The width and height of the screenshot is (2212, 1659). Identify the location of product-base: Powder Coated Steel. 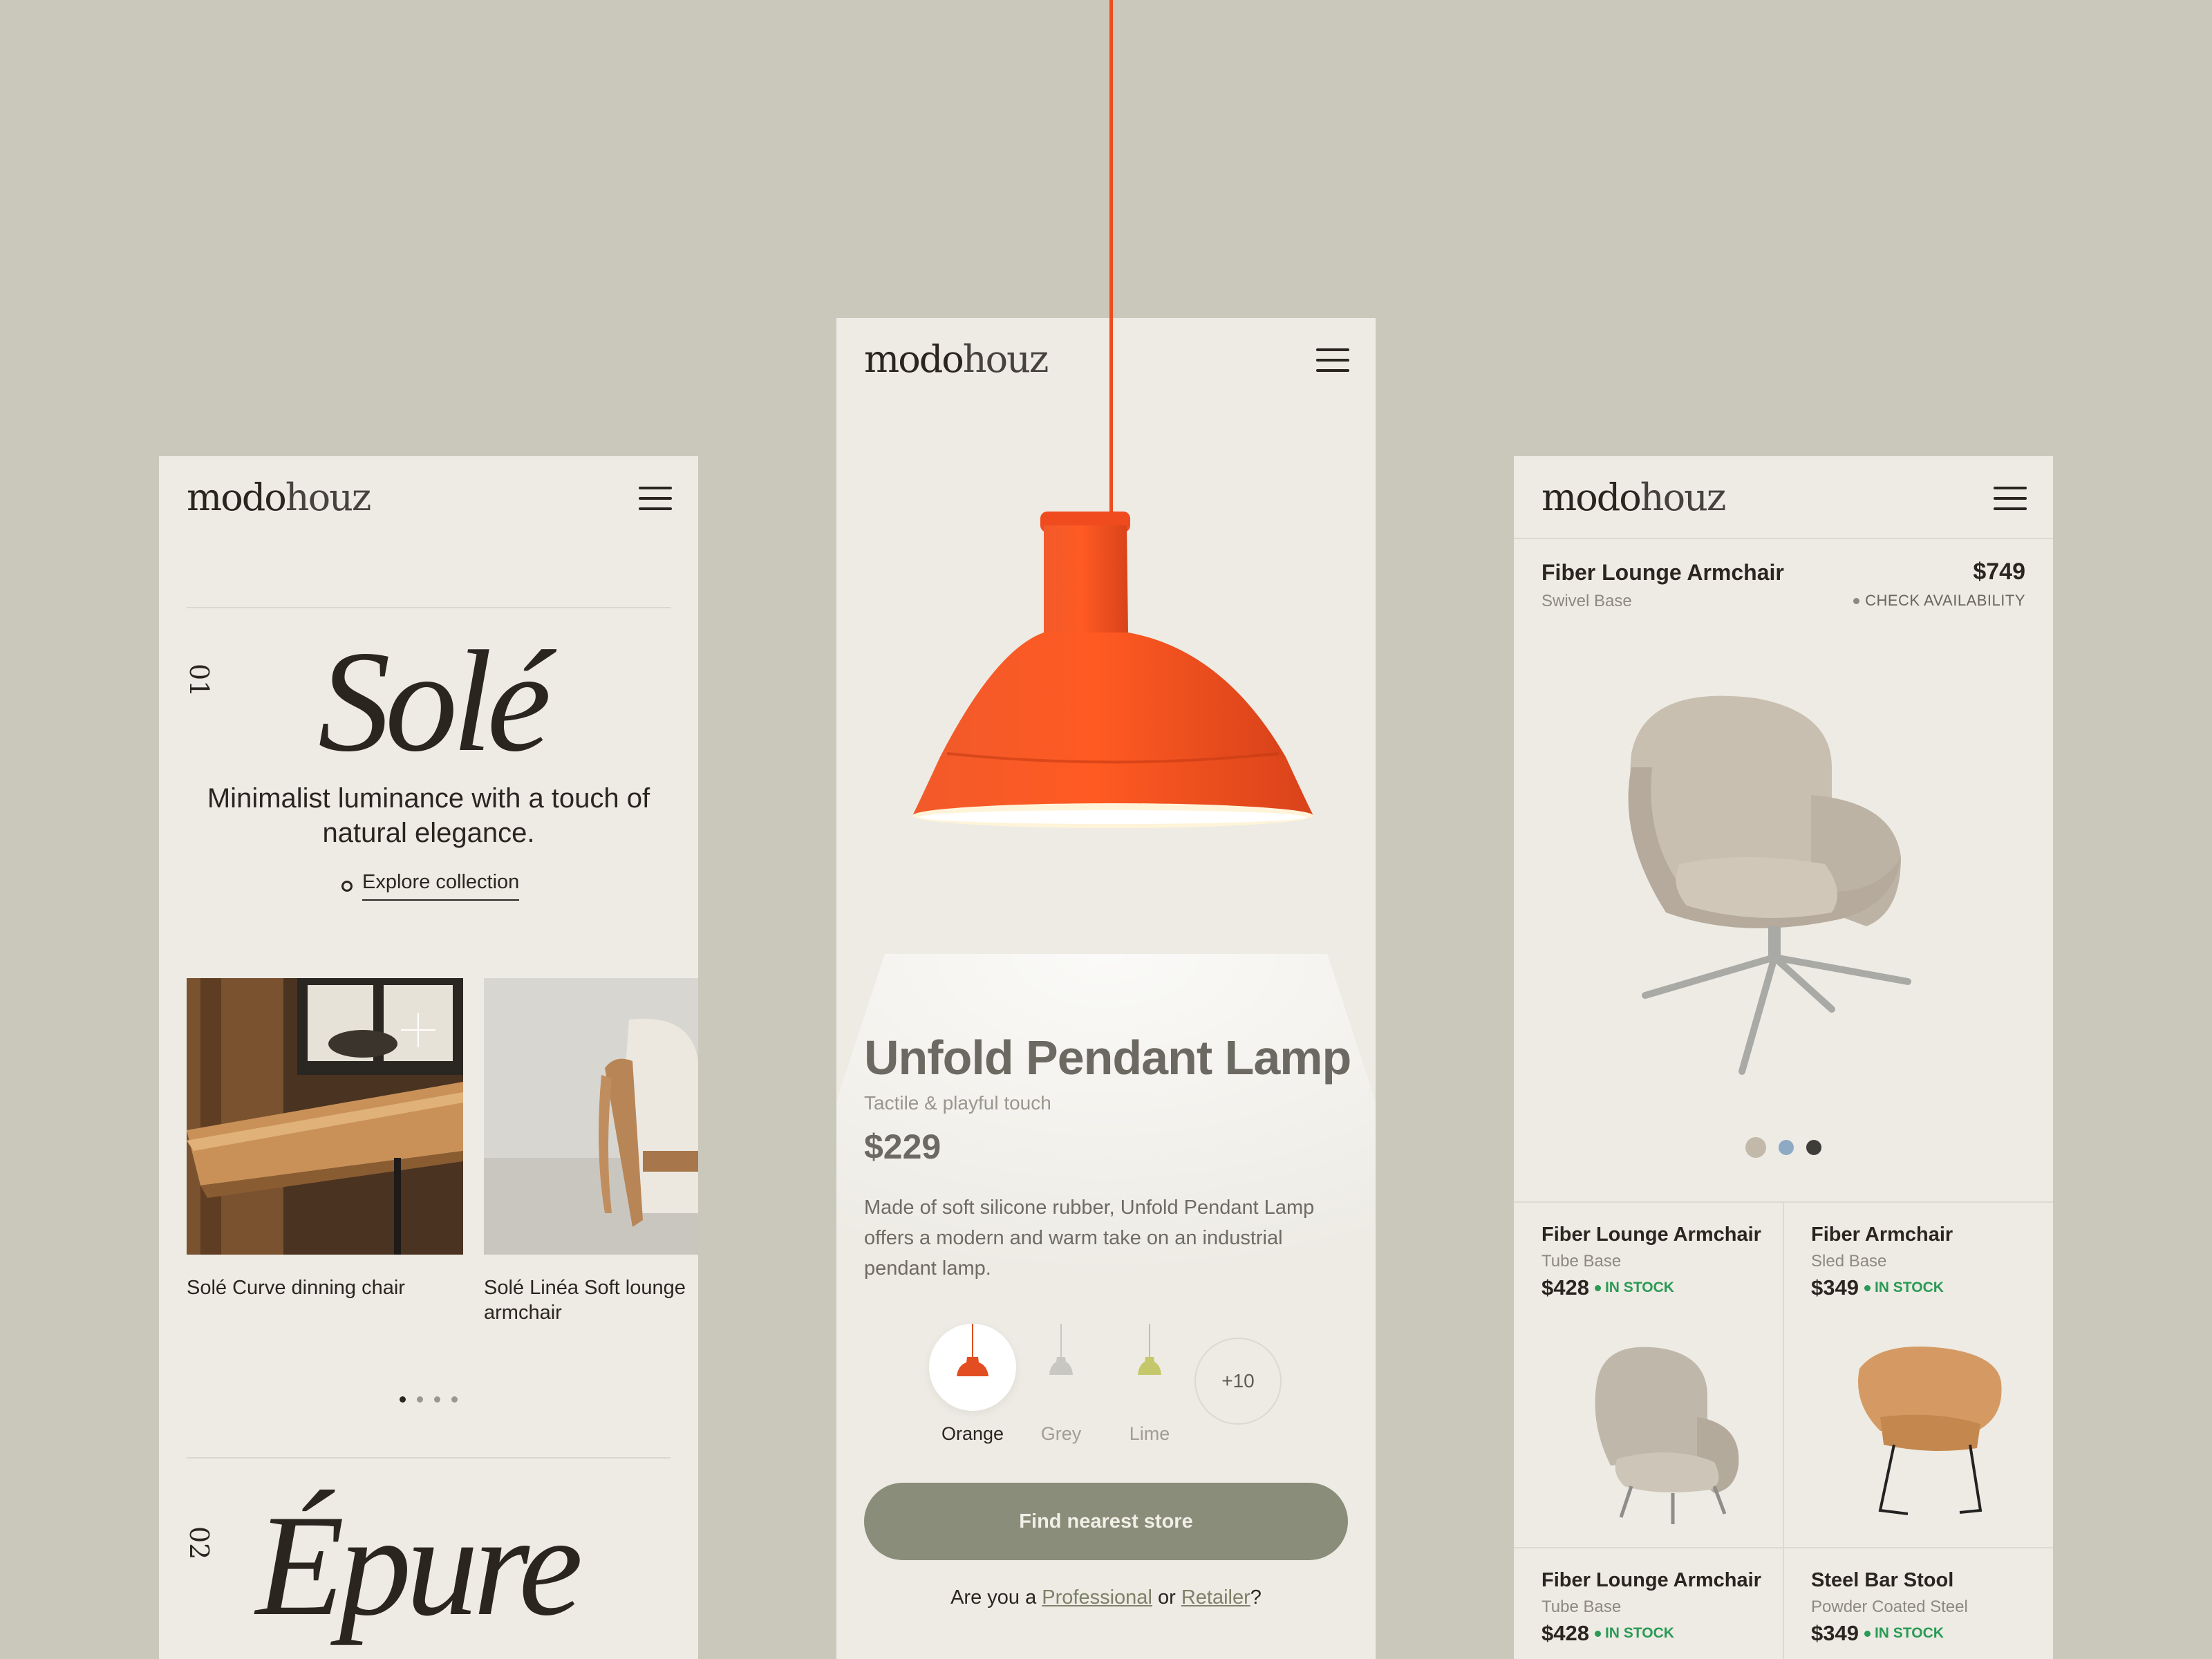
(1890, 1606).